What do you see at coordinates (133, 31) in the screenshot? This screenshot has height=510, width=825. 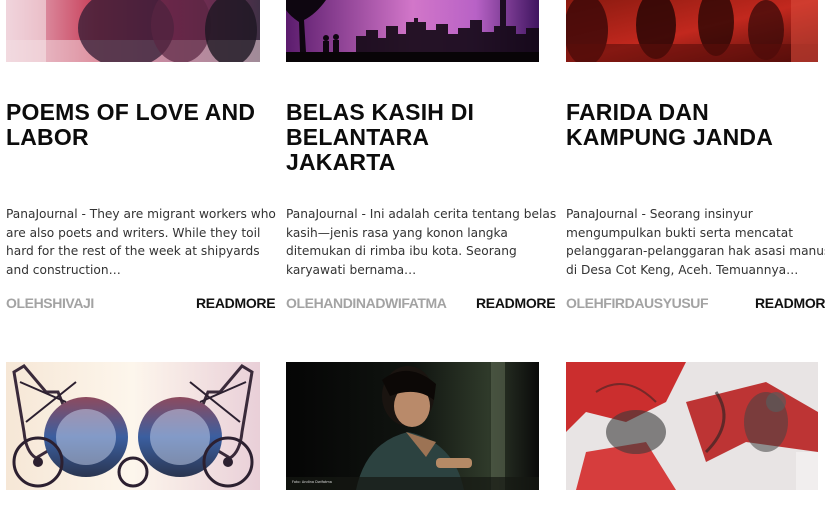 I see `article-1-thumbnail` at bounding box center [133, 31].